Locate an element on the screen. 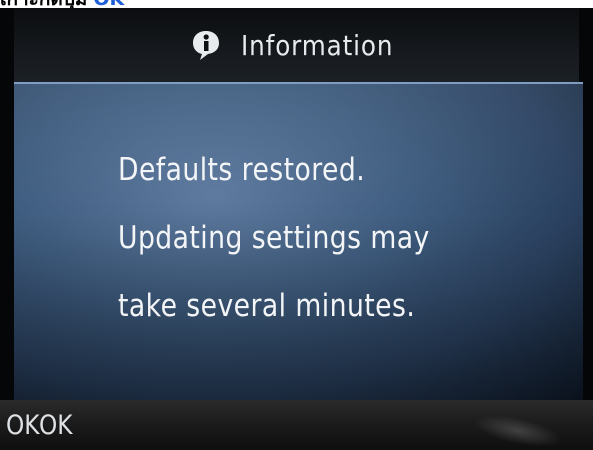  message-line-1: Defaults restored. is located at coordinates (242, 170).